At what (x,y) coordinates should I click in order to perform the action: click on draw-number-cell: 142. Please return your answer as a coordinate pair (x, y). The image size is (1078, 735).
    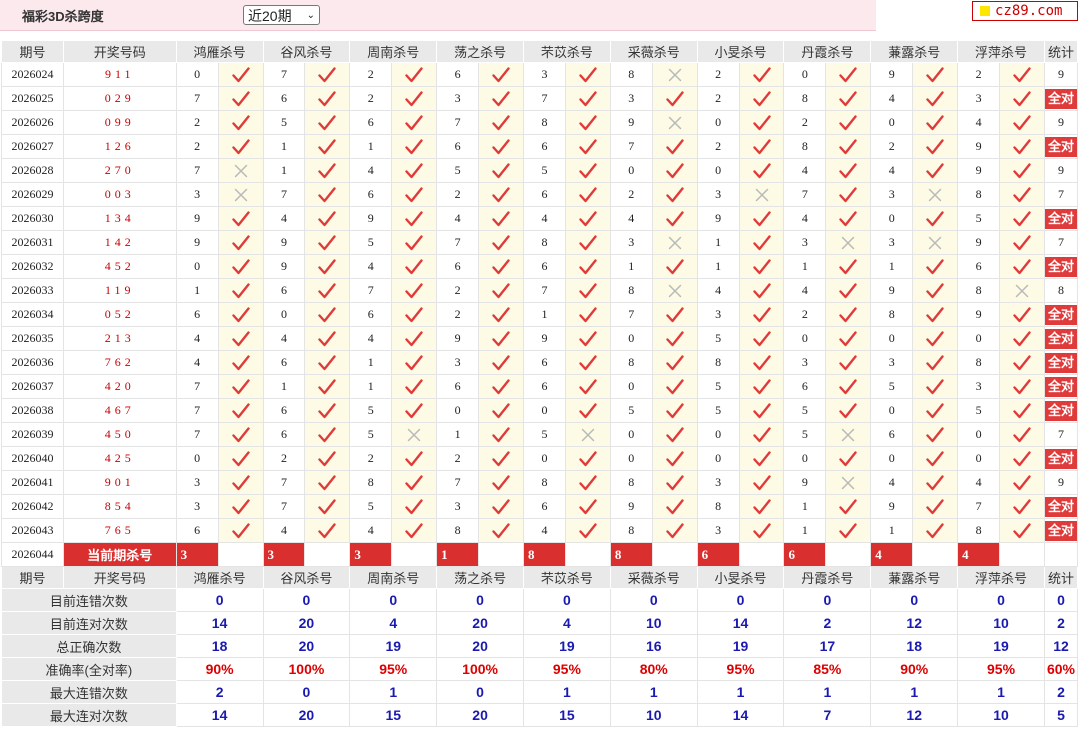
    Looking at the image, I should click on (119, 242).